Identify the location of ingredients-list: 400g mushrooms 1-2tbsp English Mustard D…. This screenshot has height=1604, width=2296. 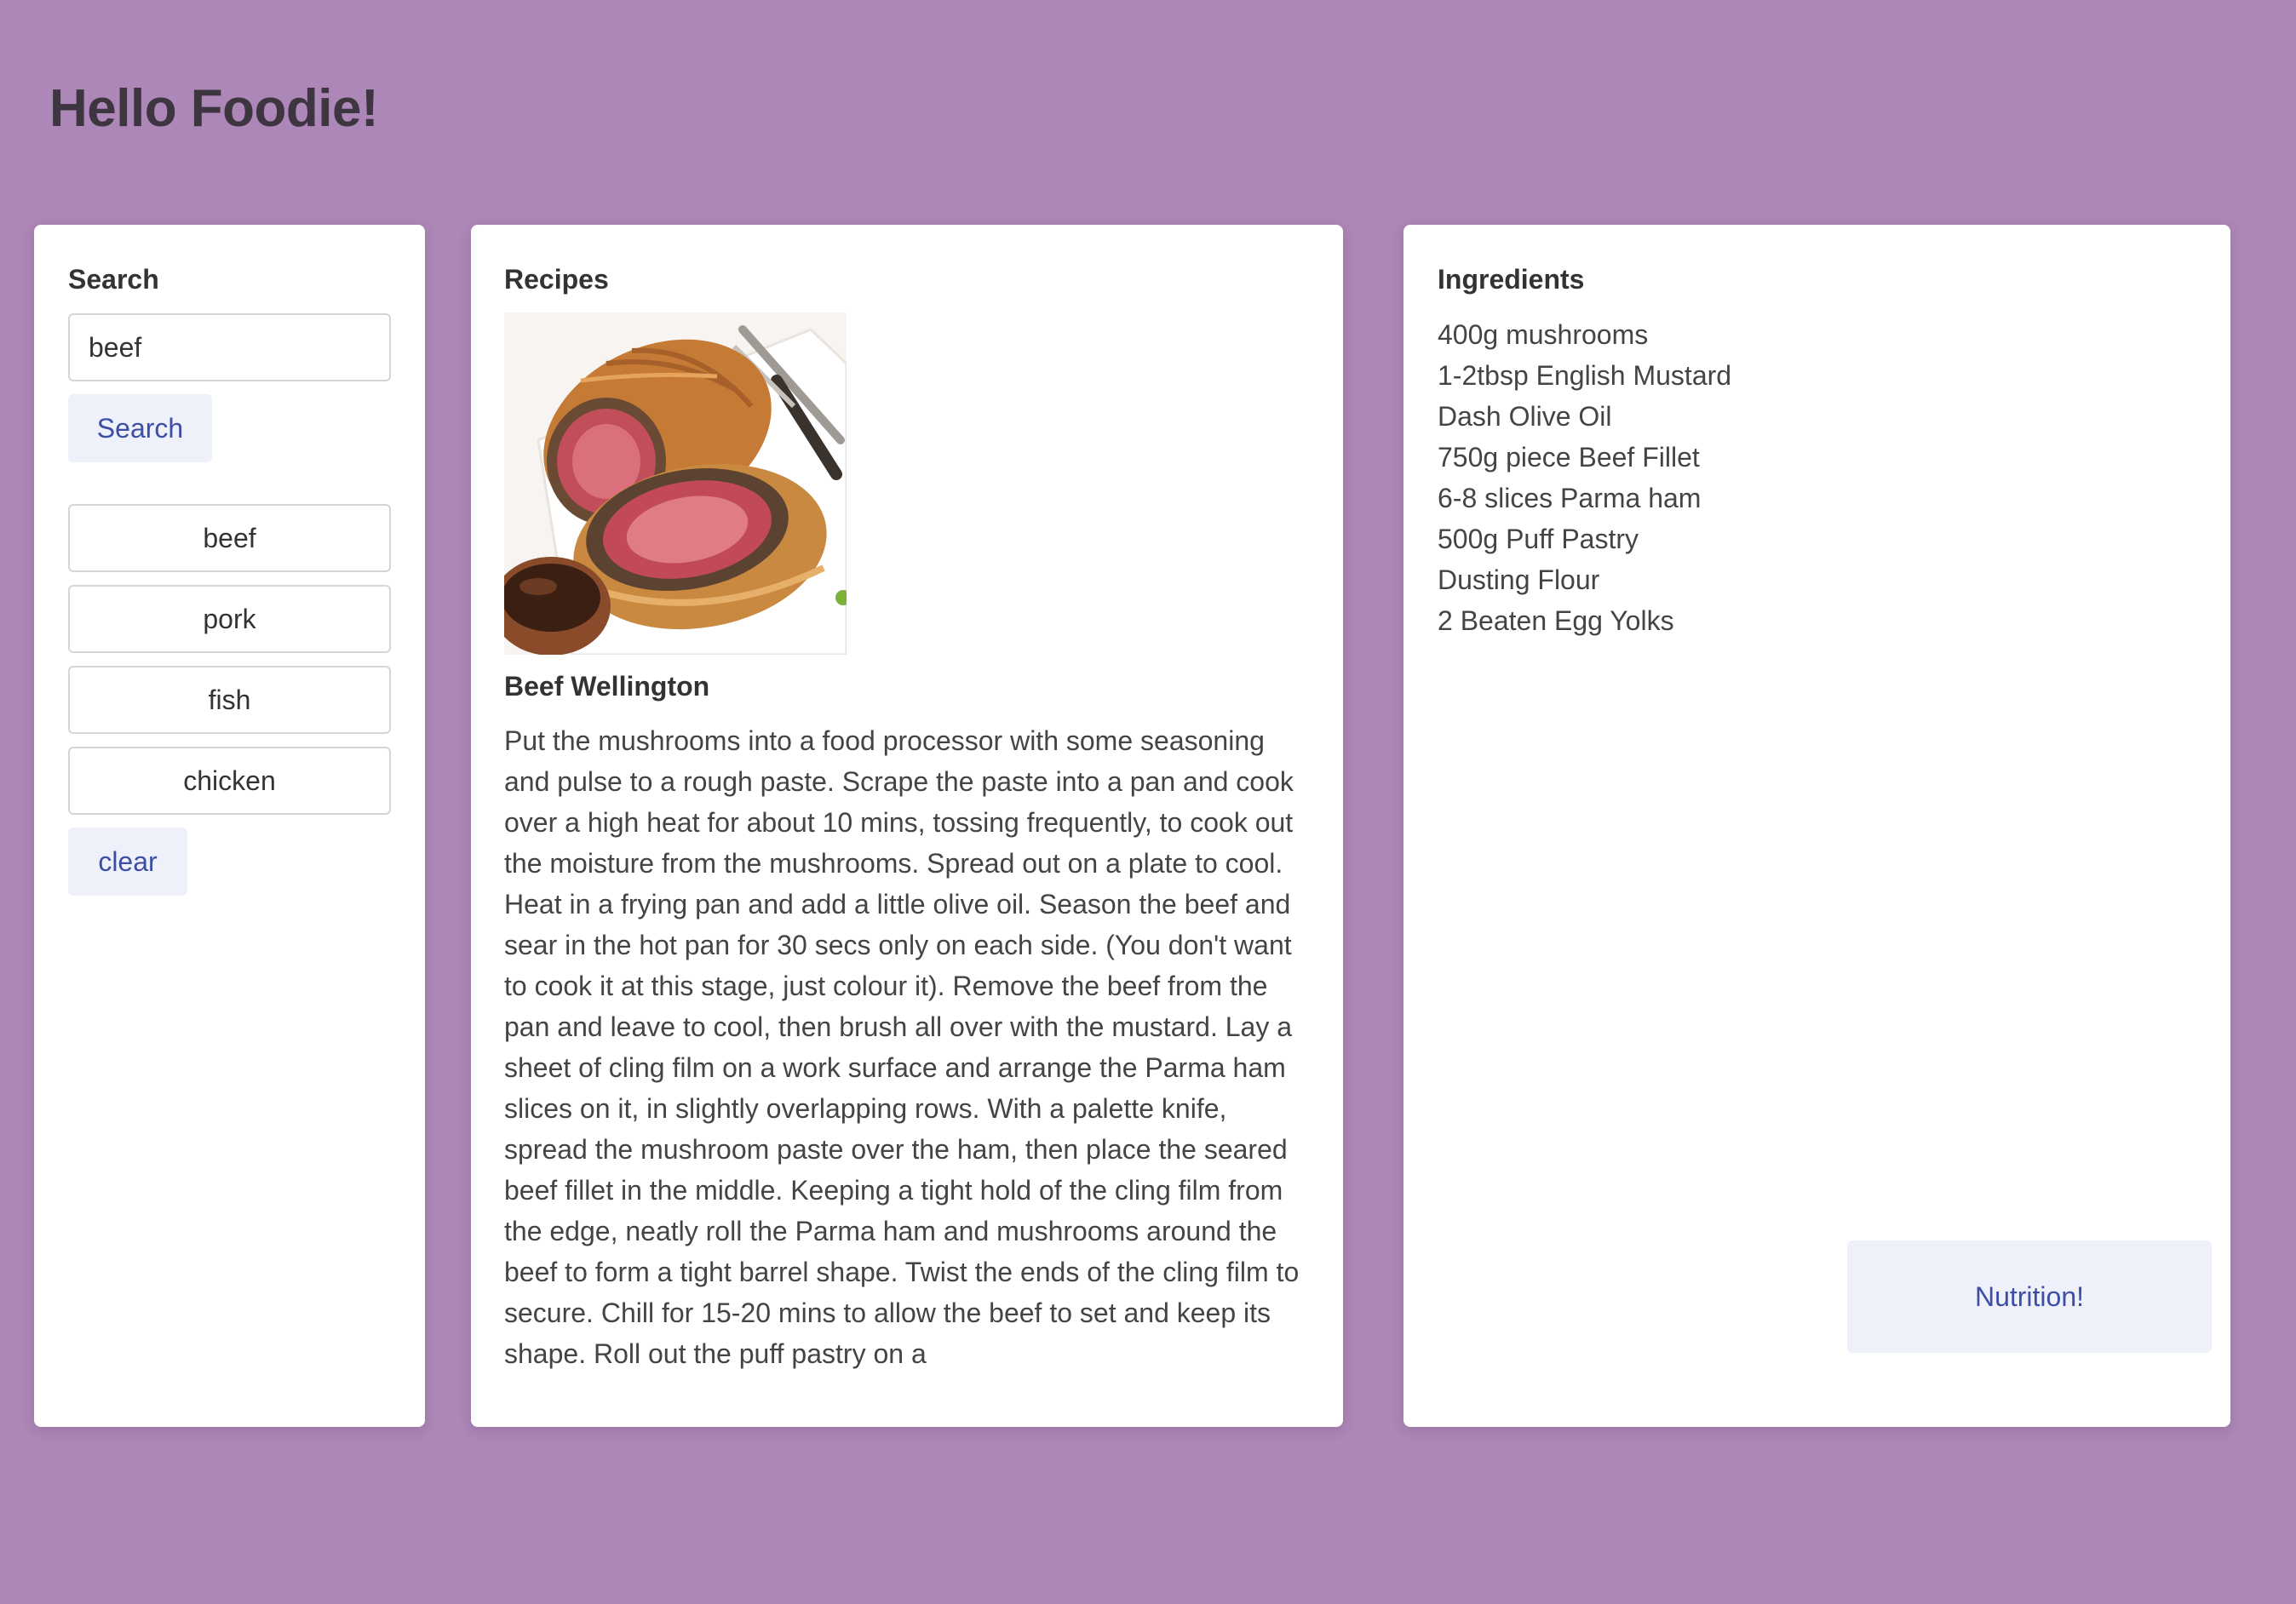
(1584, 478).